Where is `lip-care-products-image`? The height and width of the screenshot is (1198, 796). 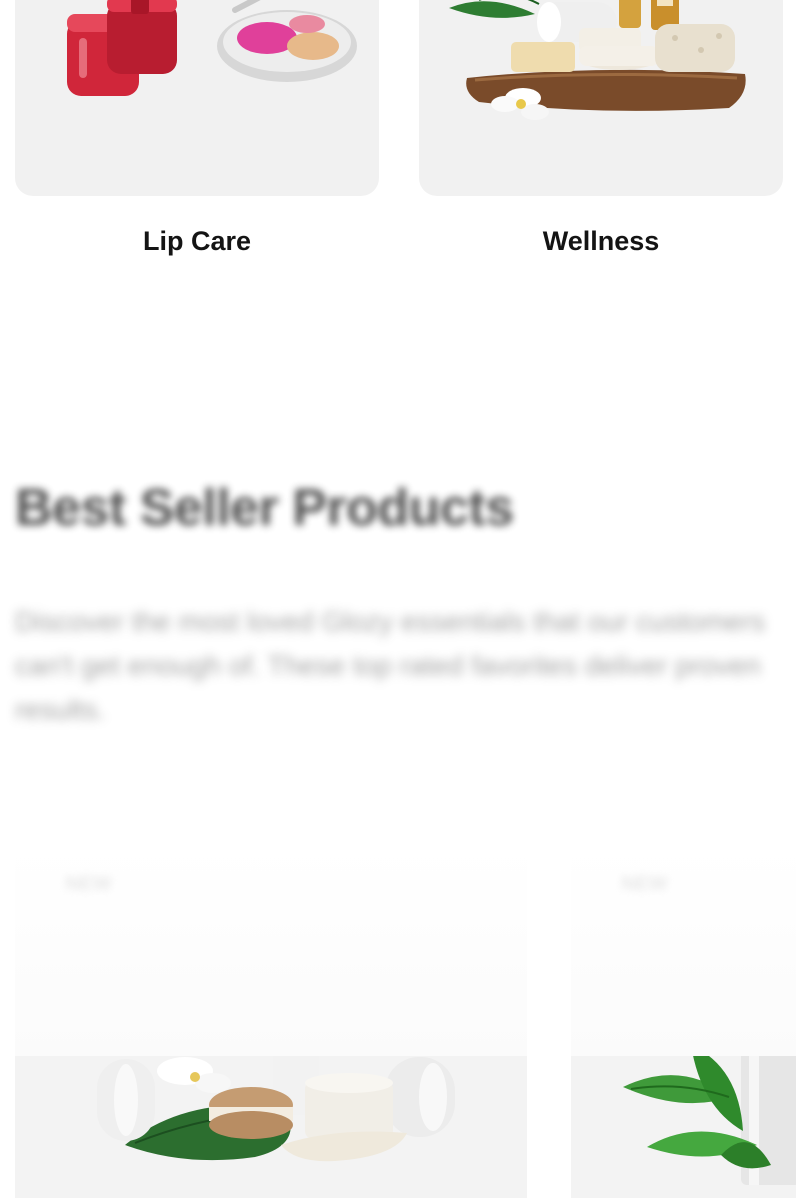 lip-care-products-image is located at coordinates (212, 48).